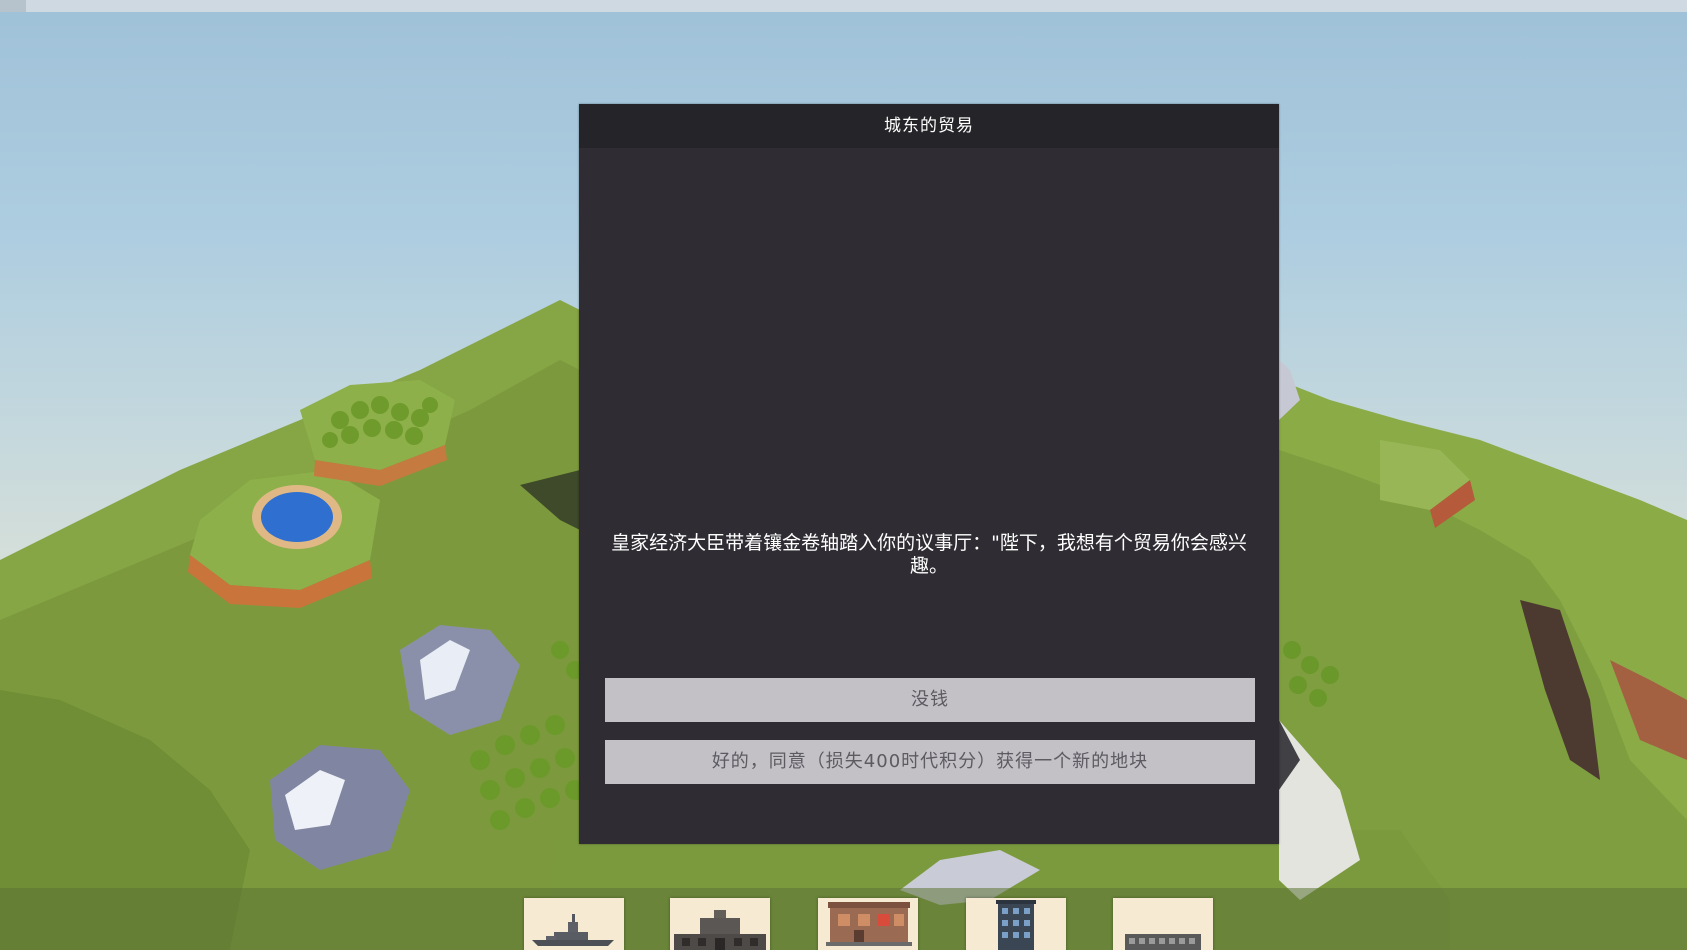 Image resolution: width=1687 pixels, height=950 pixels. I want to click on tower-building-icon, so click(1016, 925).